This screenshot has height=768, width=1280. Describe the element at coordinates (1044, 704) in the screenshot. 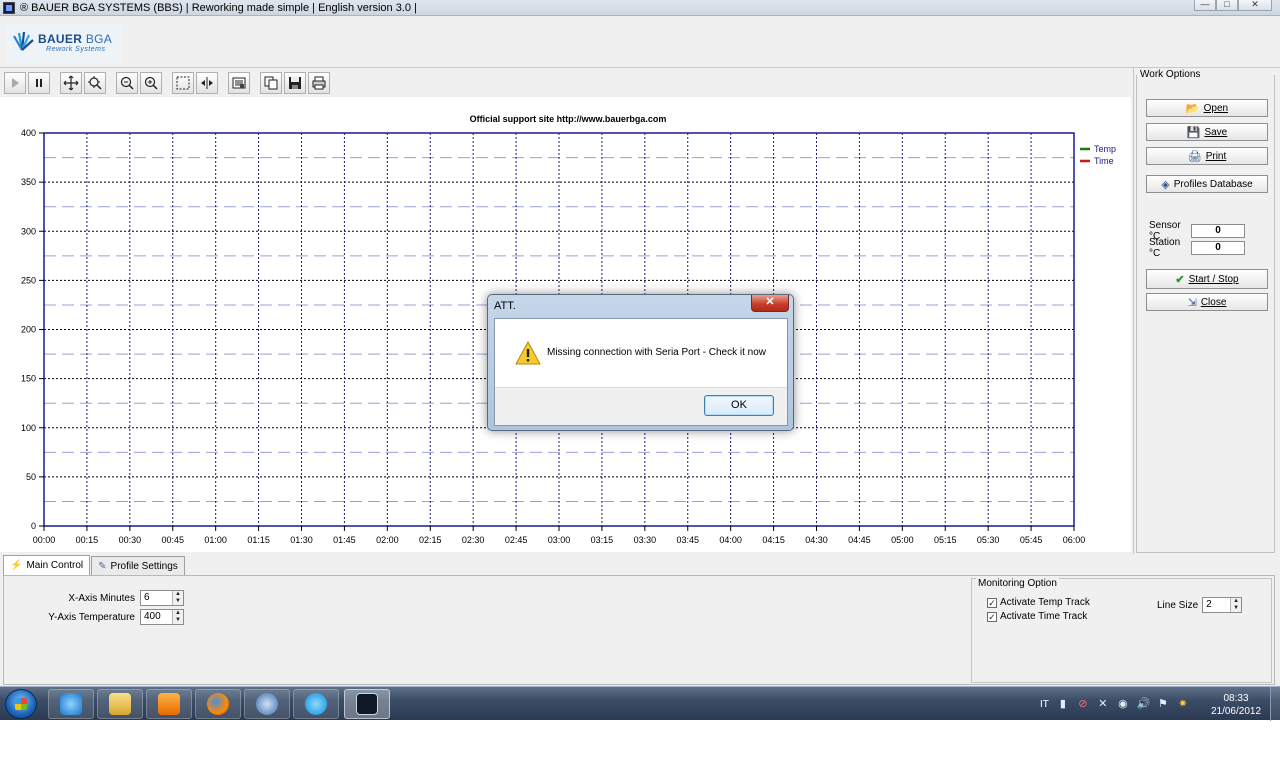

I see `language-indicator: IT` at that location.